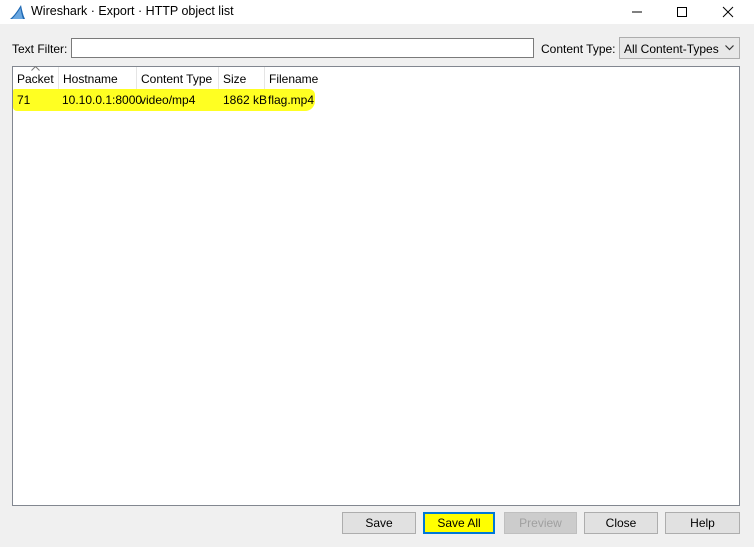 This screenshot has height=547, width=754. I want to click on save-button: Save, so click(379, 523).